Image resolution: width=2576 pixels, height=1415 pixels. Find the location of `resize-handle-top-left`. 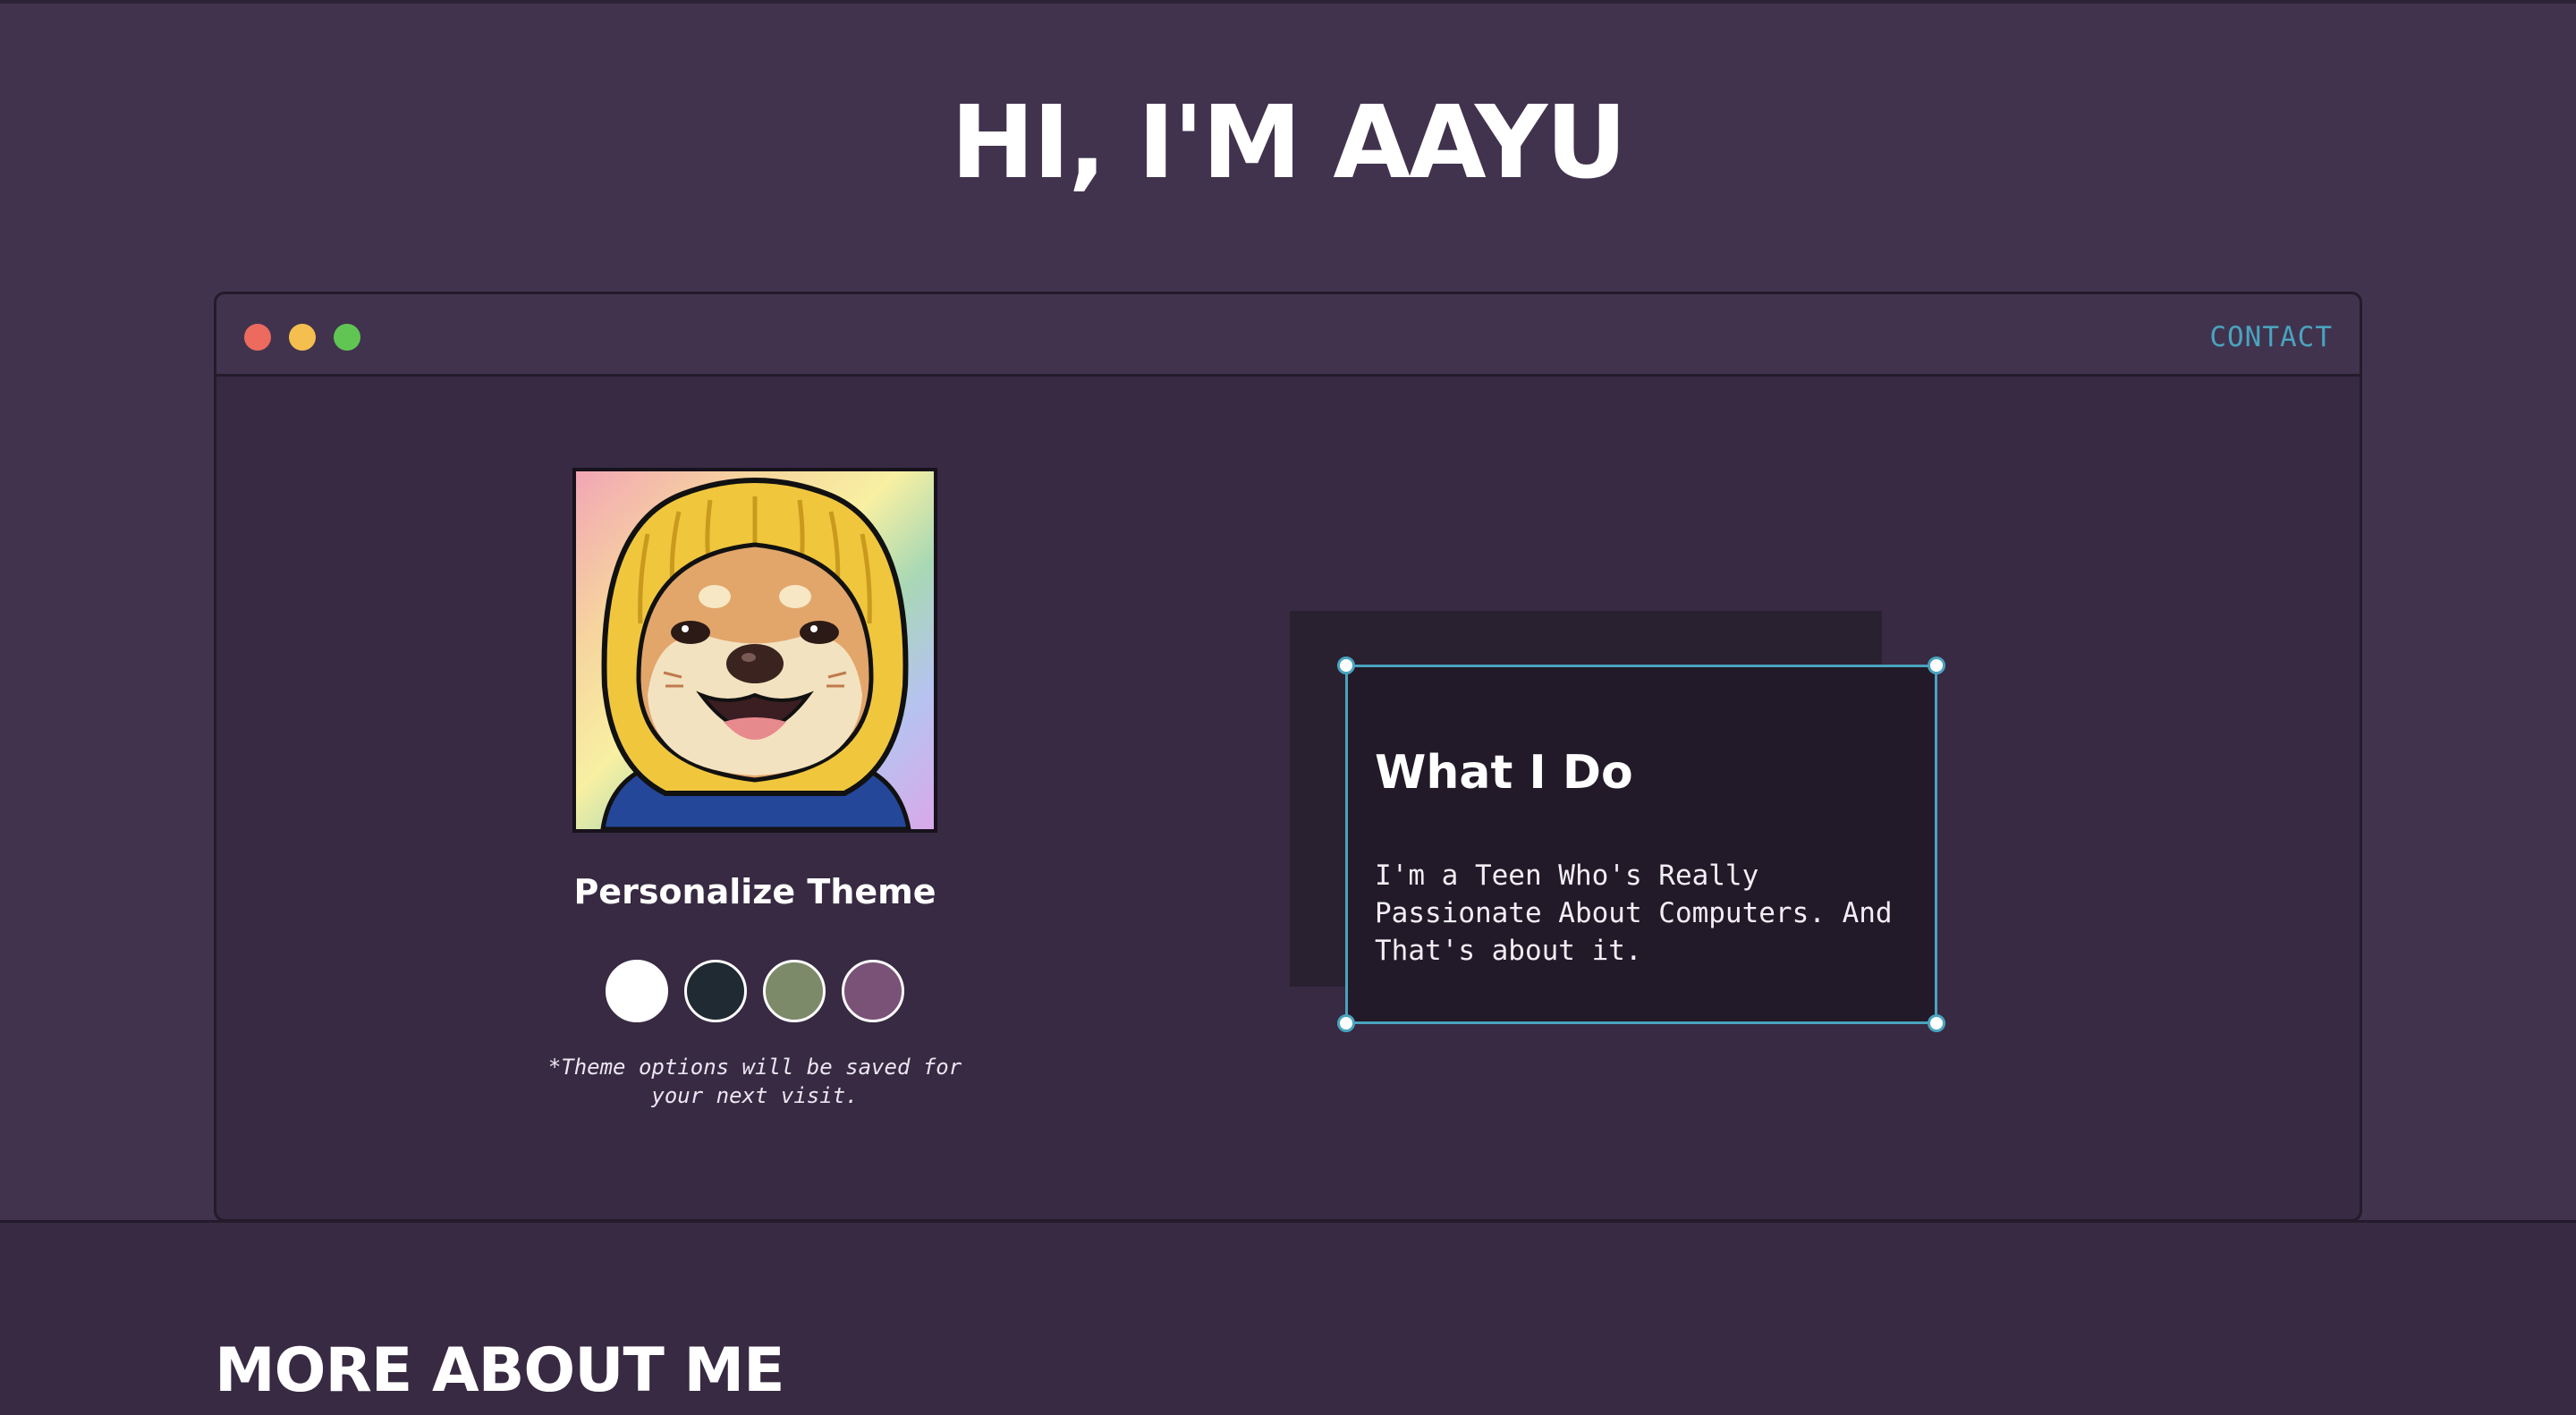

resize-handle-top-left is located at coordinates (1346, 666).